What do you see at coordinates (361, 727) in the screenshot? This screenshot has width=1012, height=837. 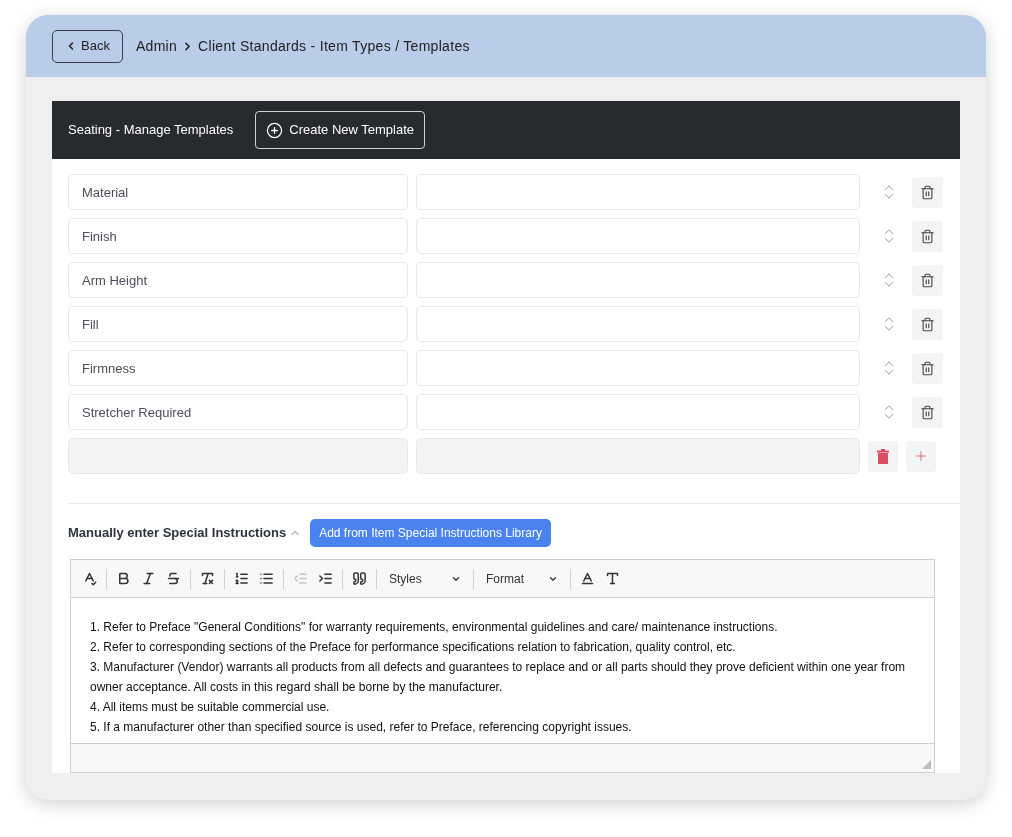 I see `instruction-text: 5. If a manufacturer other than specified source is used, refer to Preface, referencing copyright issues.` at bounding box center [361, 727].